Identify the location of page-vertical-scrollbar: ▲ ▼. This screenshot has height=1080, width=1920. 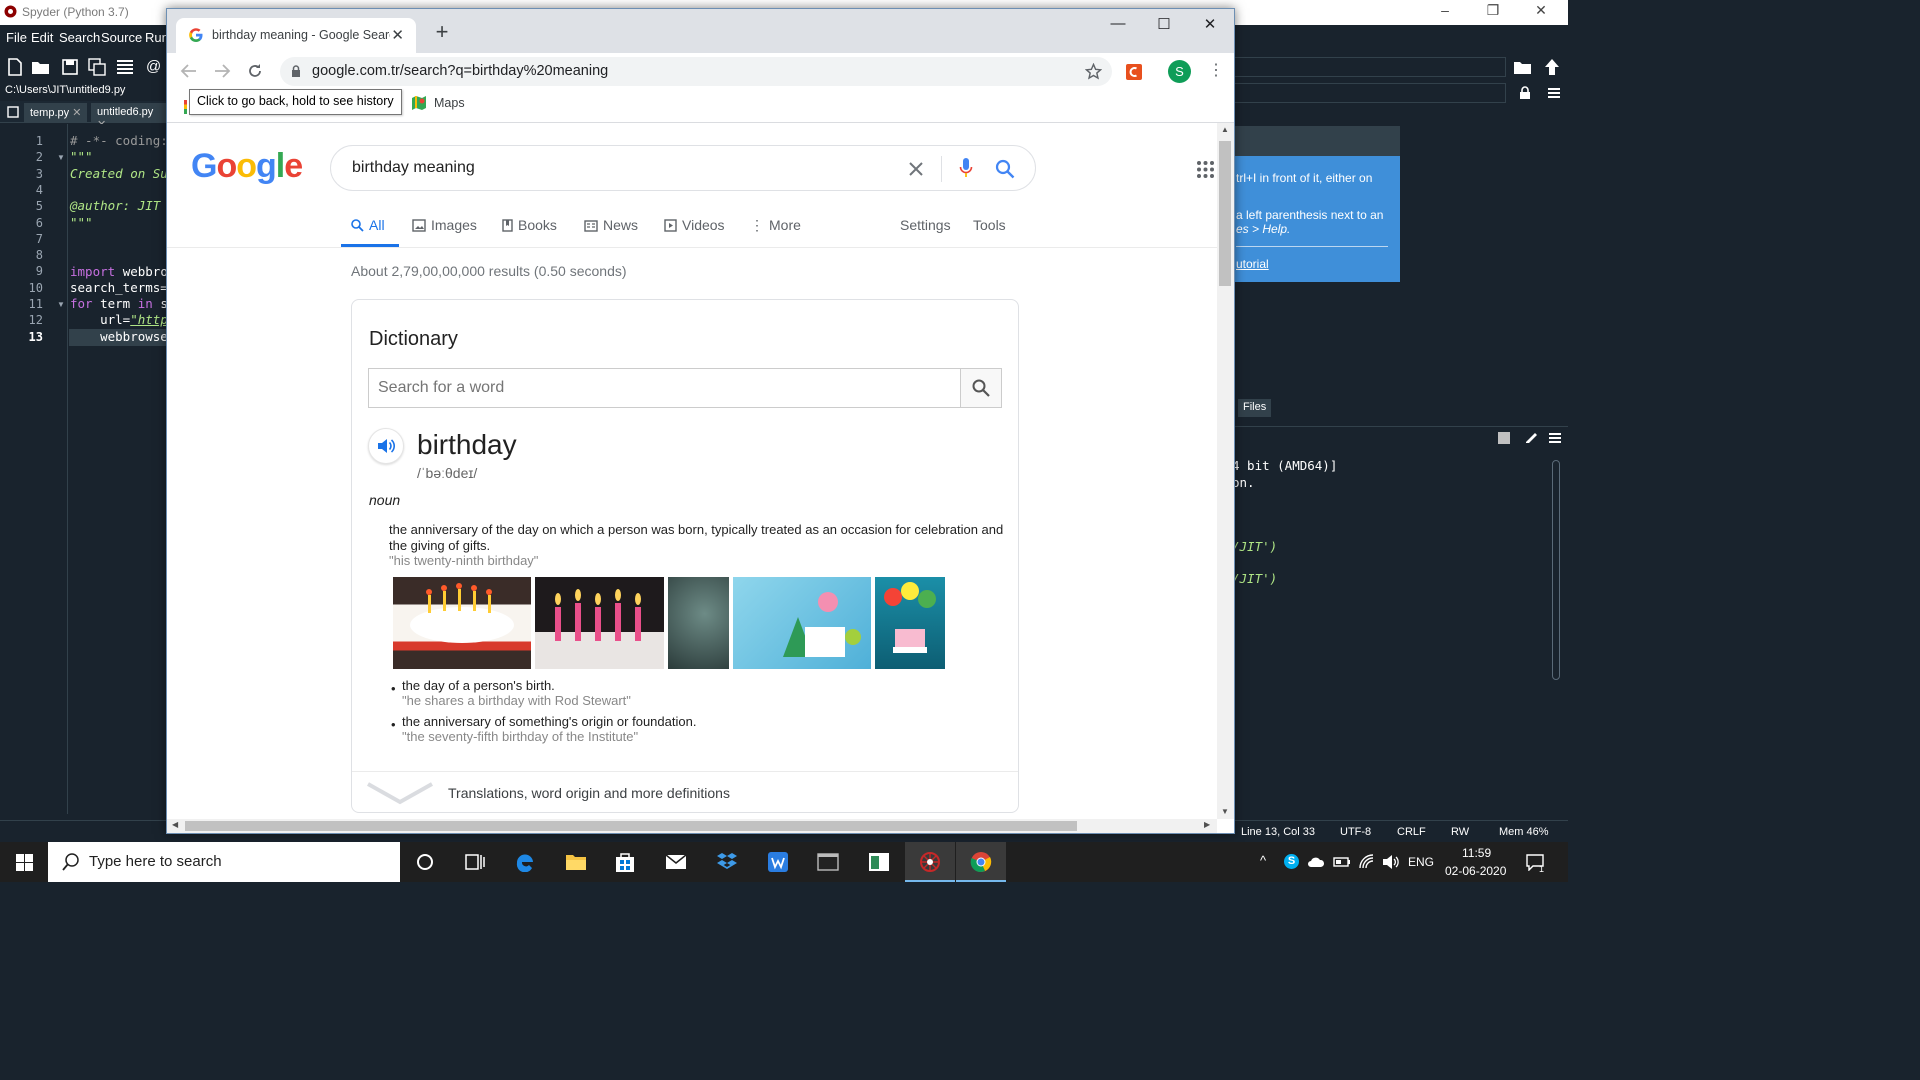
(1225, 471).